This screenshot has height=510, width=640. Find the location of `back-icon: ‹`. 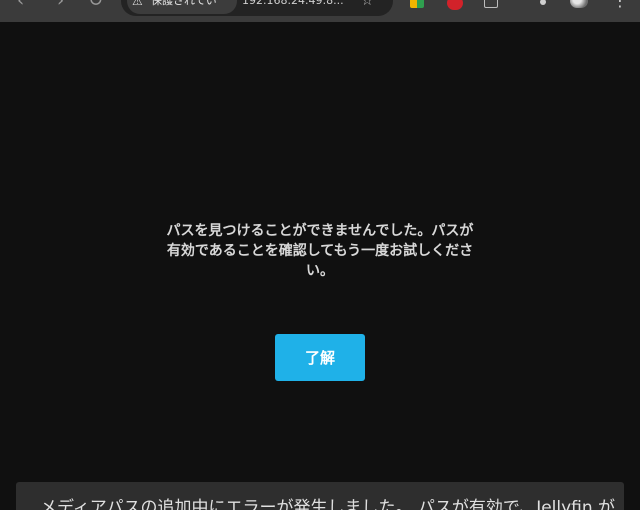

back-icon: ‹ is located at coordinates (20, 5).